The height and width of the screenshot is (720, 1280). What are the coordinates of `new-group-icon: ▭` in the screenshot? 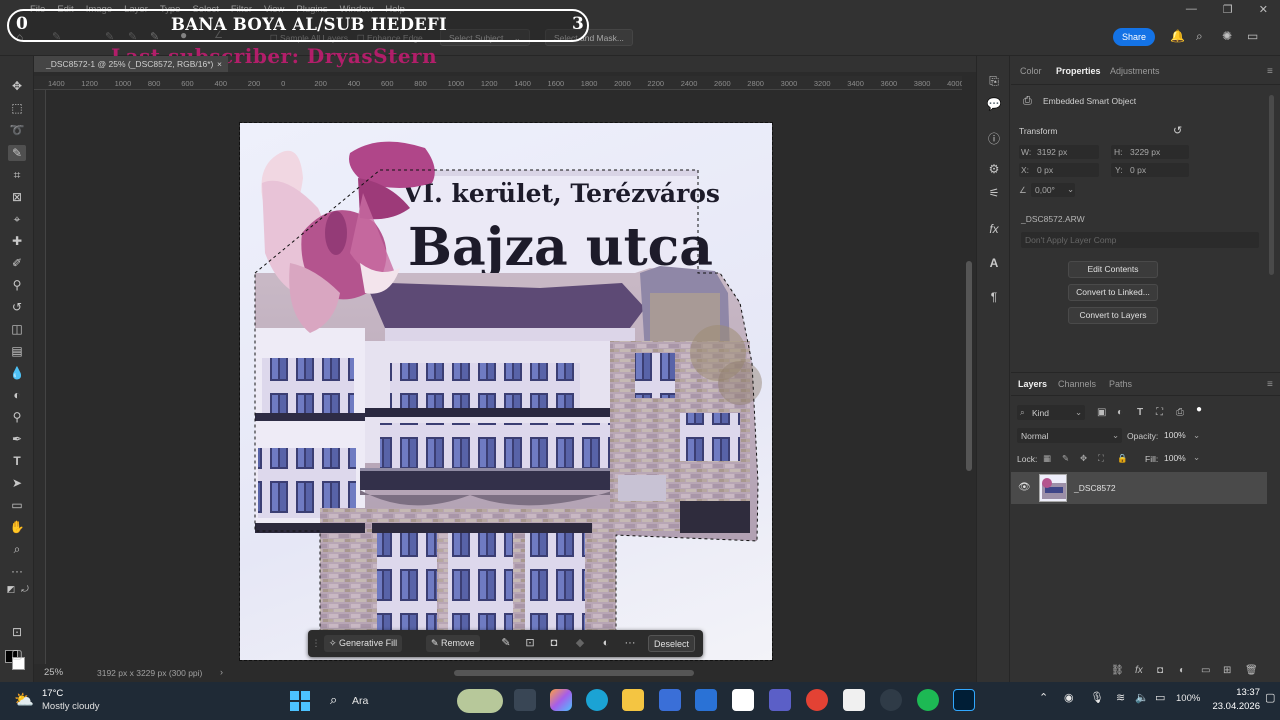 It's located at (1205, 670).